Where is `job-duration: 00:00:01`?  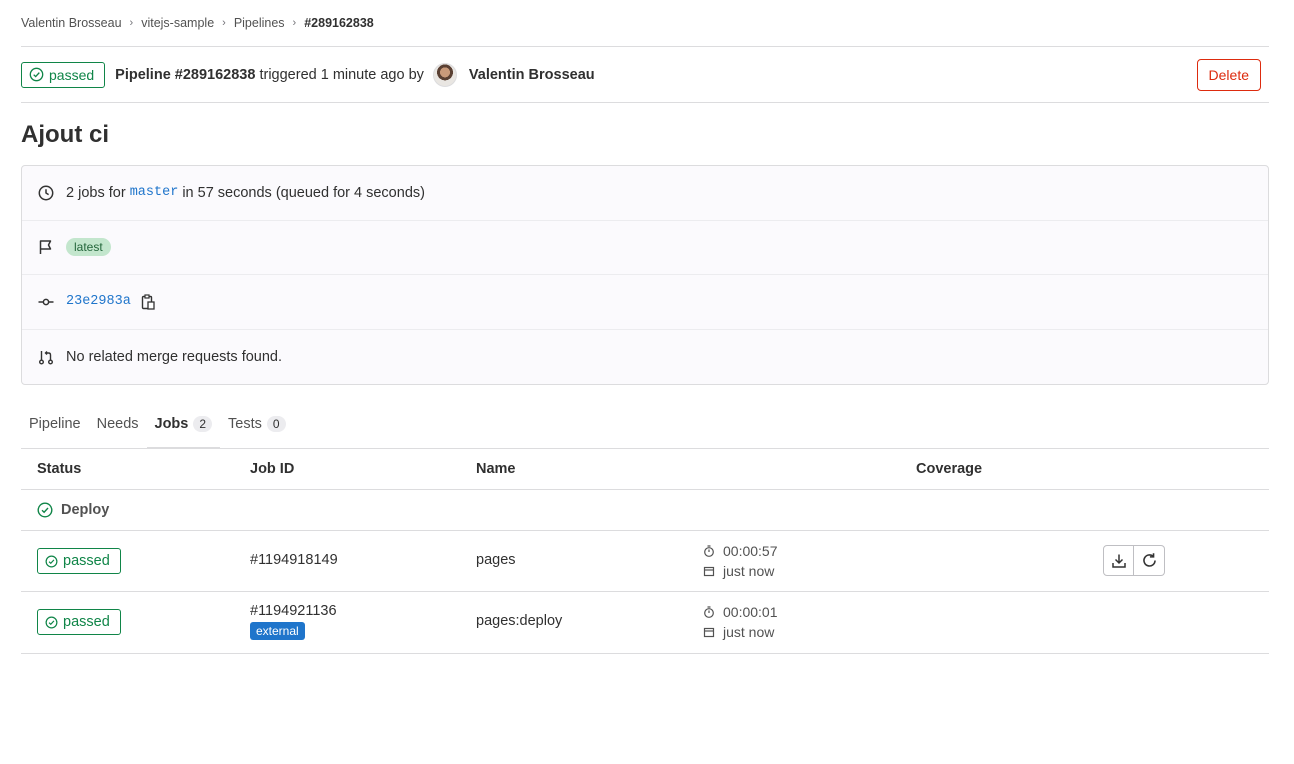 job-duration: 00:00:01 is located at coordinates (750, 612).